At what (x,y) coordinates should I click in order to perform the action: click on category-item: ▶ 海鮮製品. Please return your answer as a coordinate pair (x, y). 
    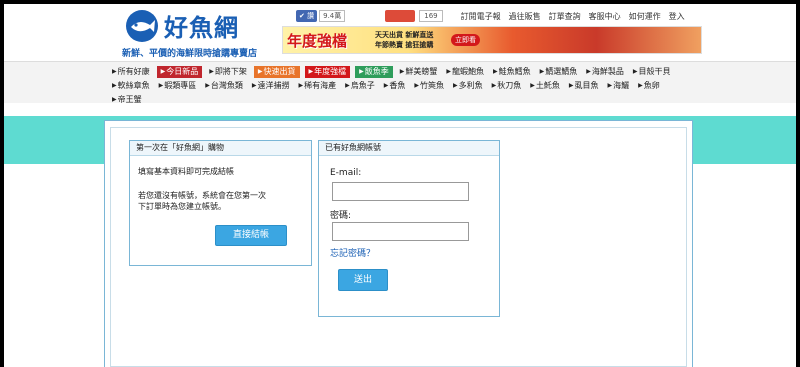
    Looking at the image, I should click on (605, 72).